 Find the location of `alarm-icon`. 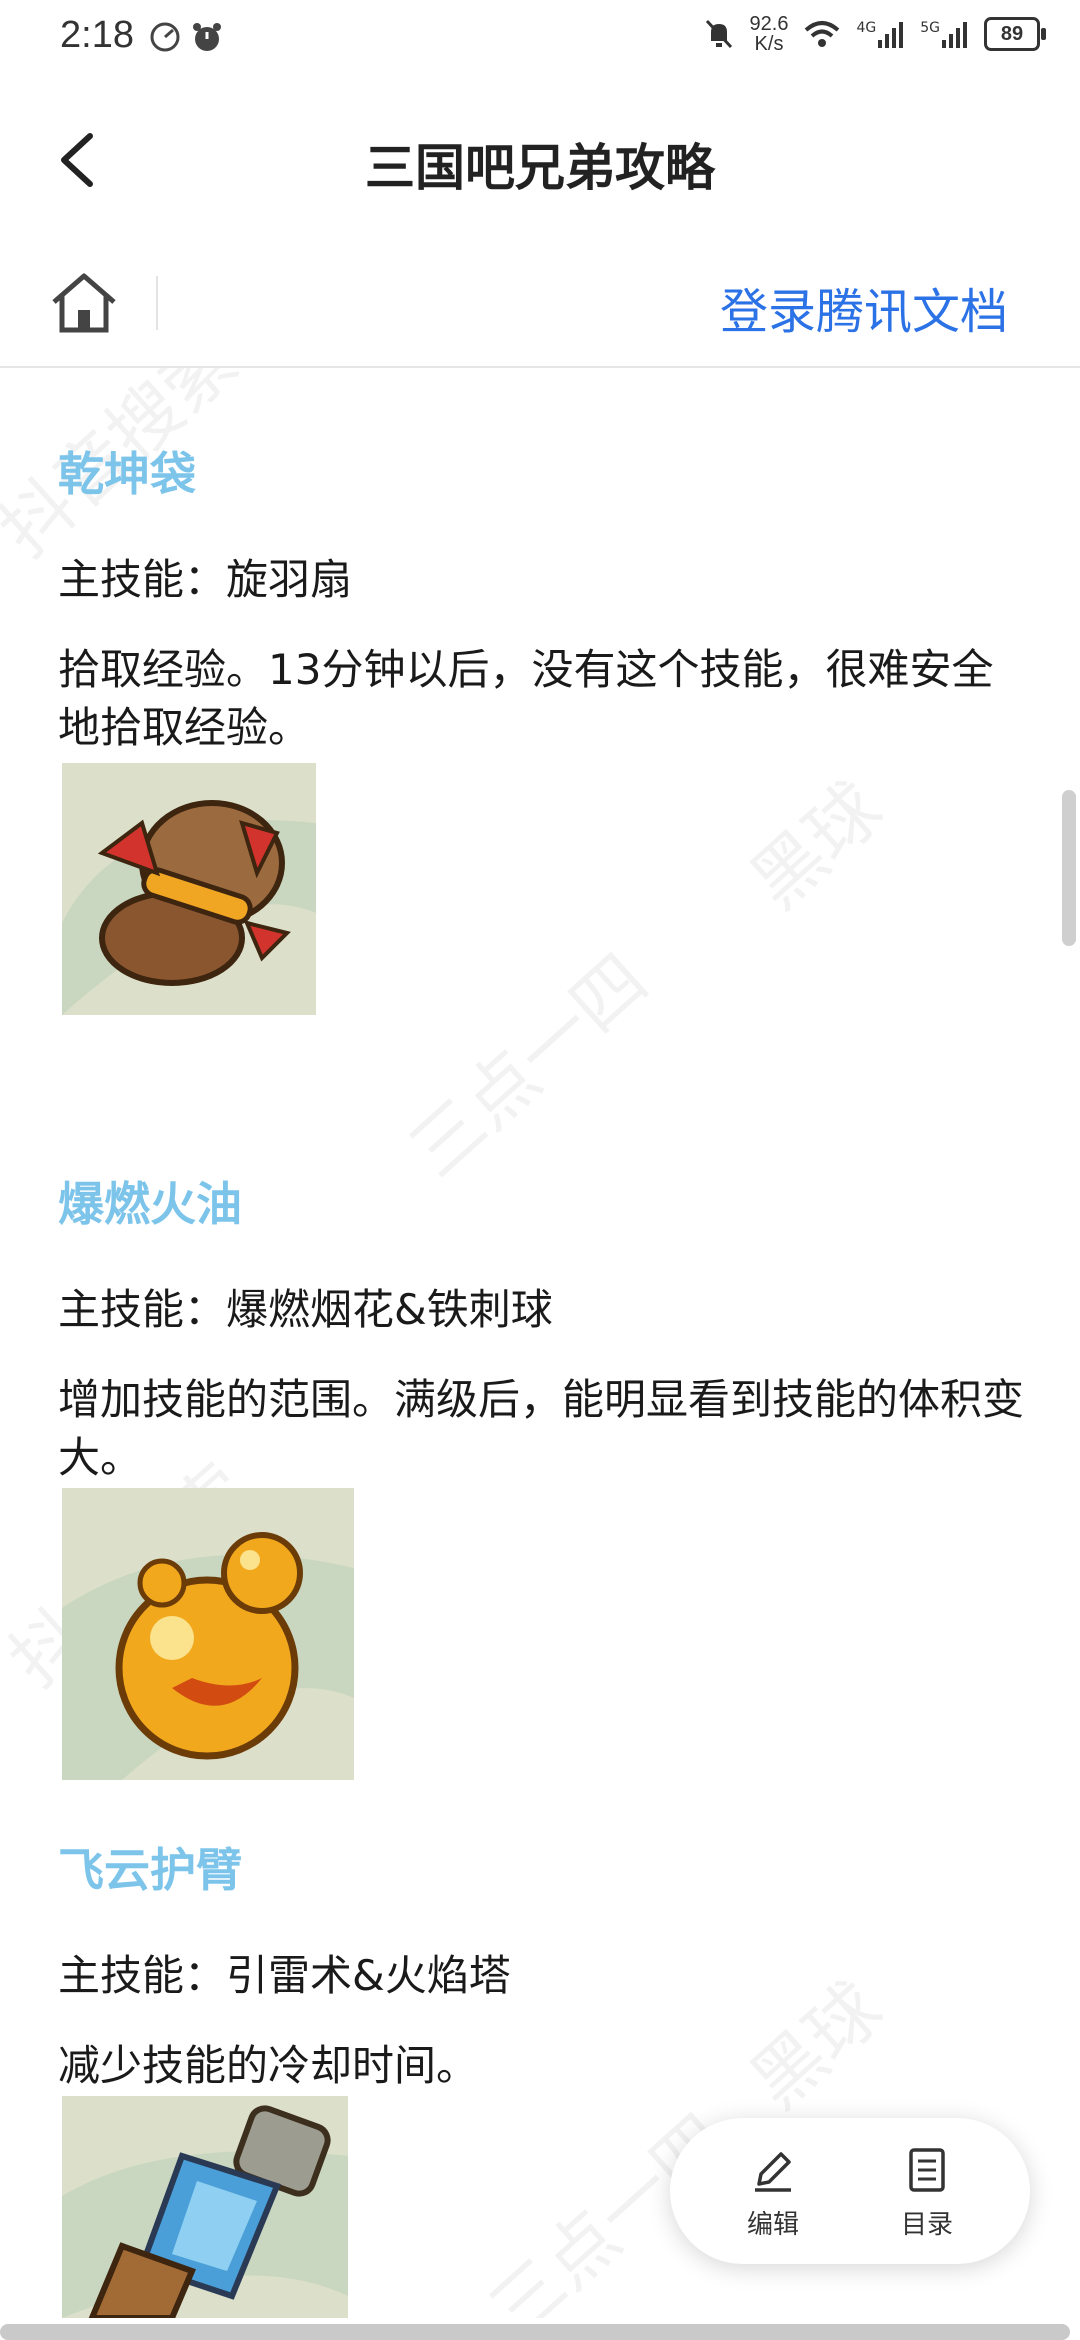

alarm-icon is located at coordinates (207, 37).